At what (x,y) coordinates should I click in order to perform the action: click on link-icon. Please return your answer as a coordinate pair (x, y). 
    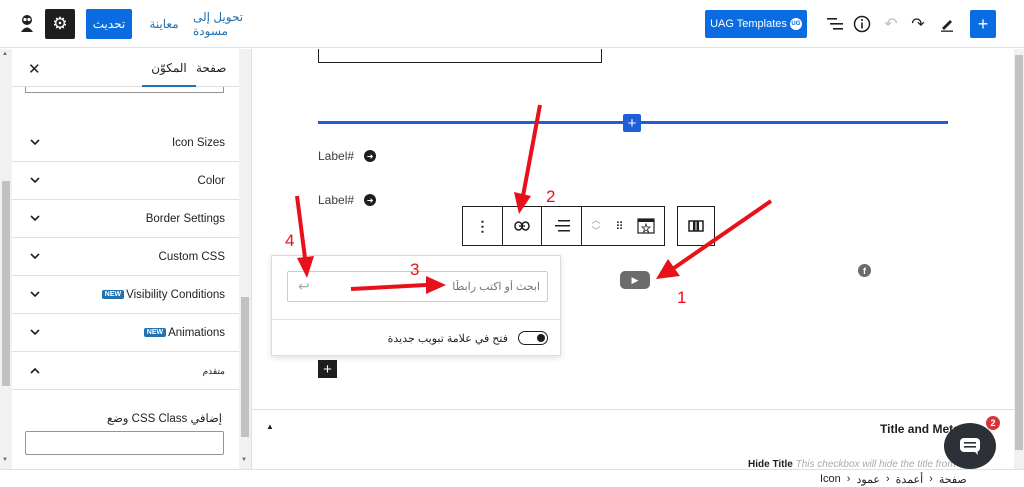
    Looking at the image, I should click on (522, 226).